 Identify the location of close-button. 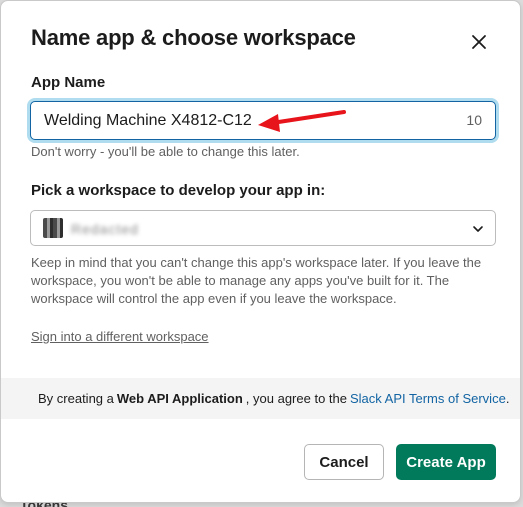
(479, 42).